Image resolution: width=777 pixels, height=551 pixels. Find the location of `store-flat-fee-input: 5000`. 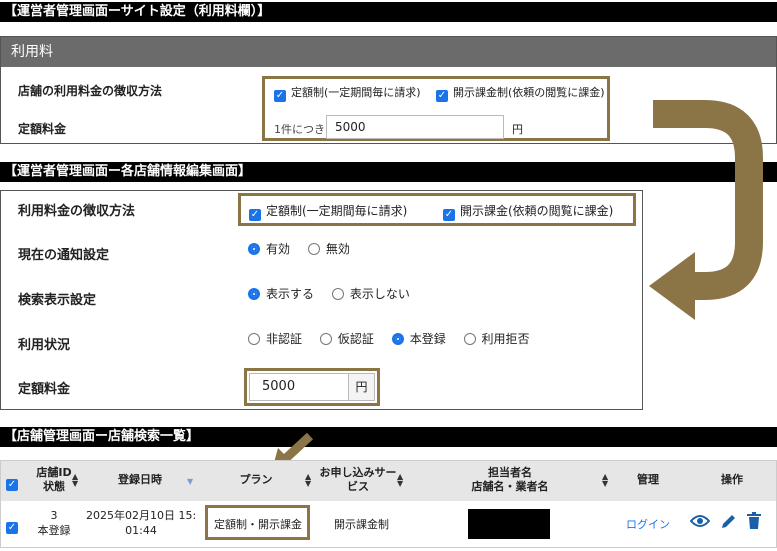

store-flat-fee-input: 5000 is located at coordinates (299, 387).